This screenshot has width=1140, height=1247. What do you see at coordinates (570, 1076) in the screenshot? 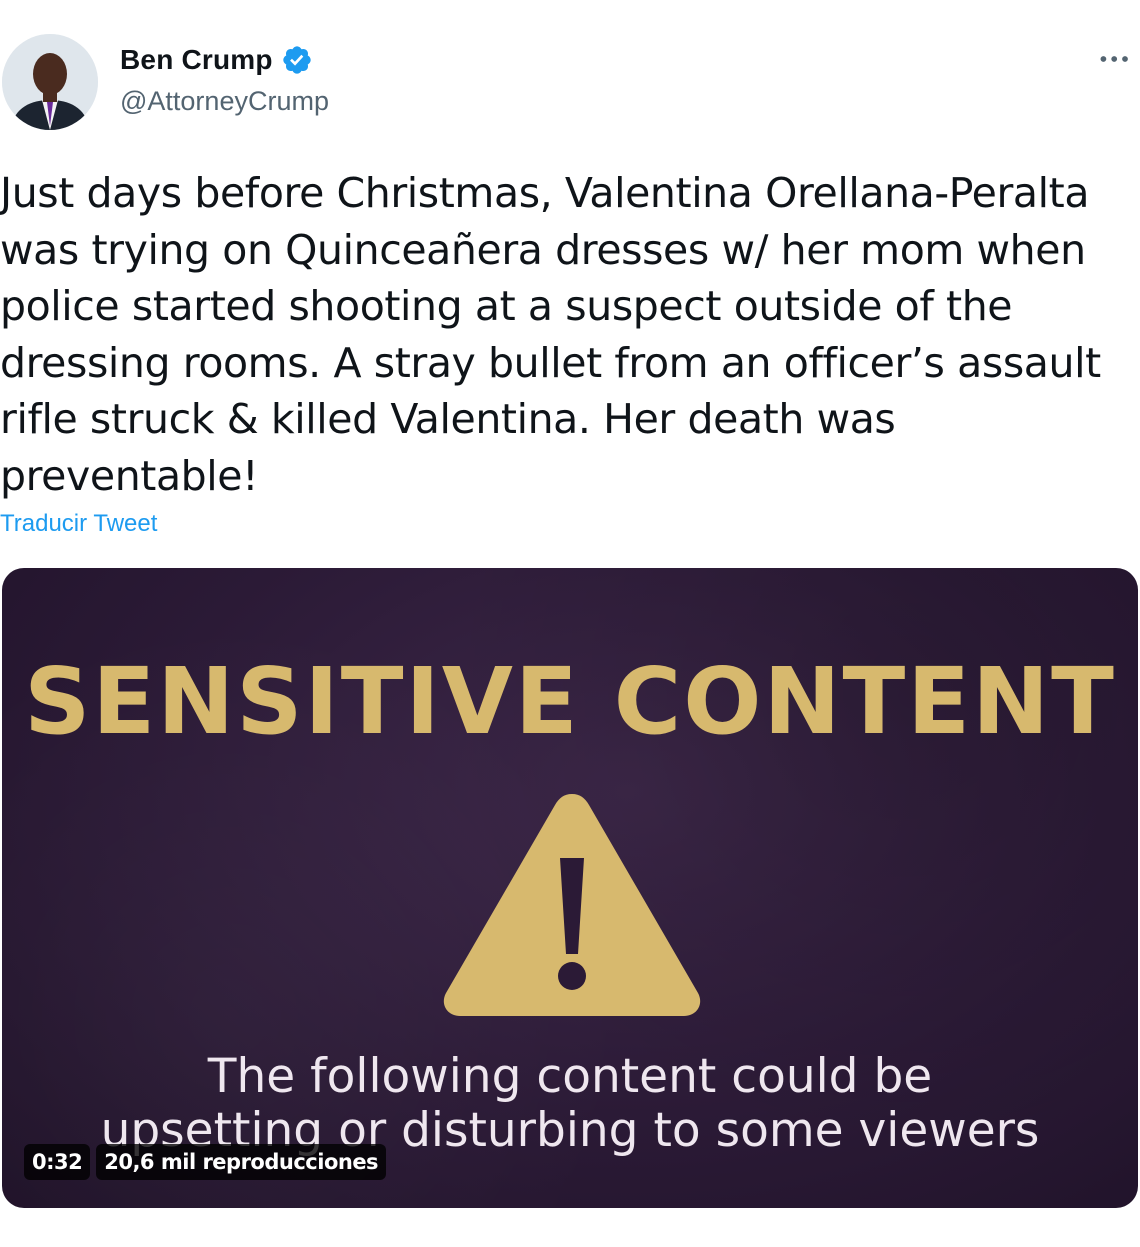
I see `subtitle-line-1: The following content could be` at bounding box center [570, 1076].